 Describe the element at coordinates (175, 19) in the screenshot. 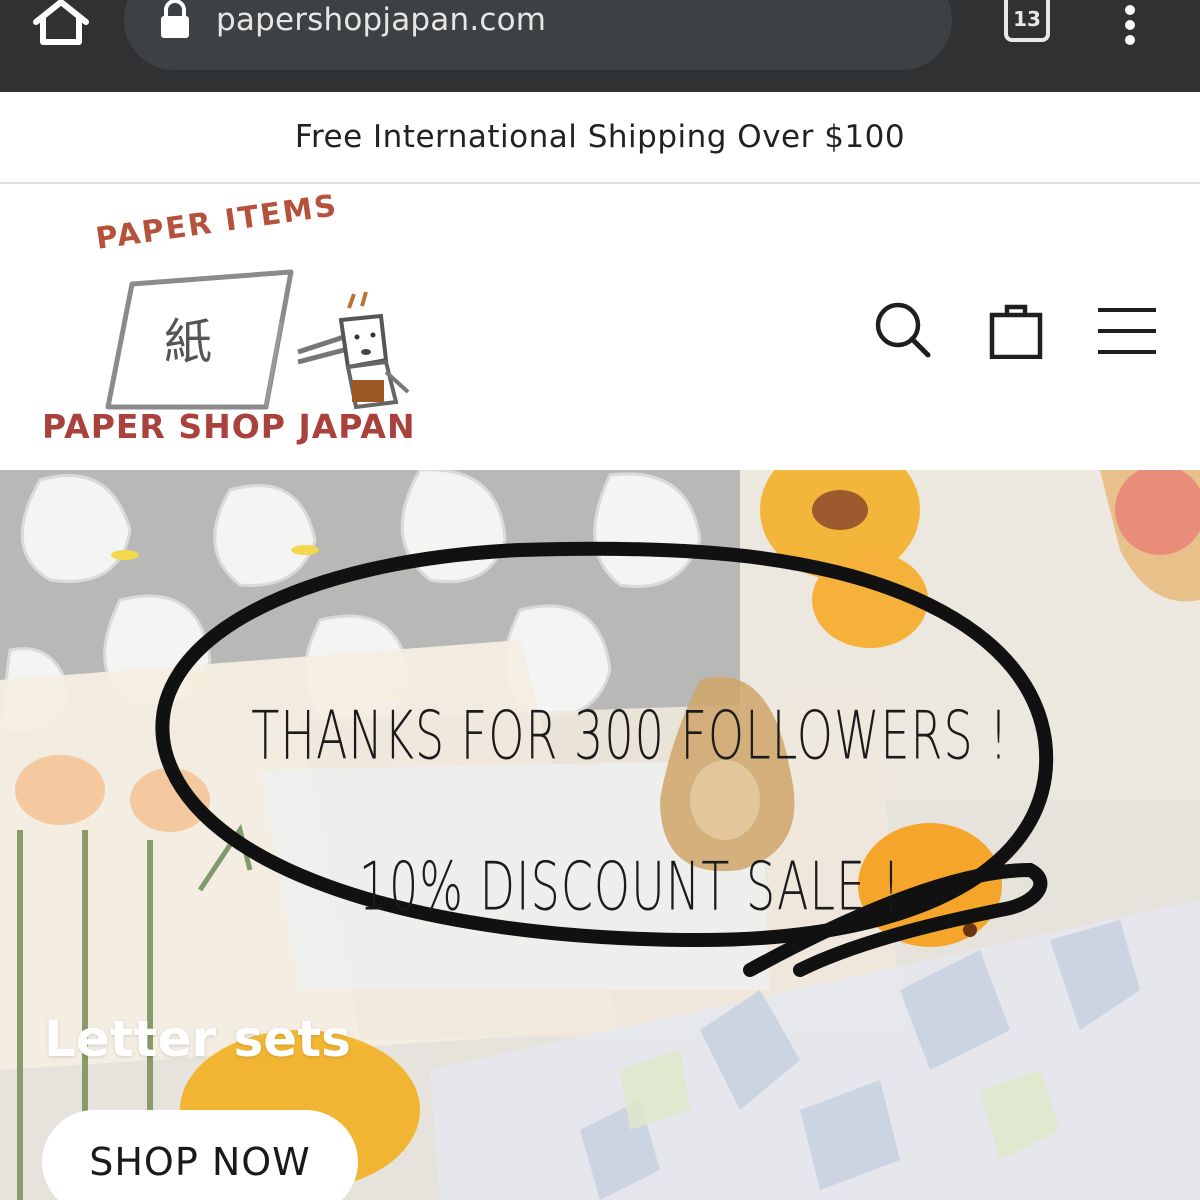

I see `lock-icon` at that location.